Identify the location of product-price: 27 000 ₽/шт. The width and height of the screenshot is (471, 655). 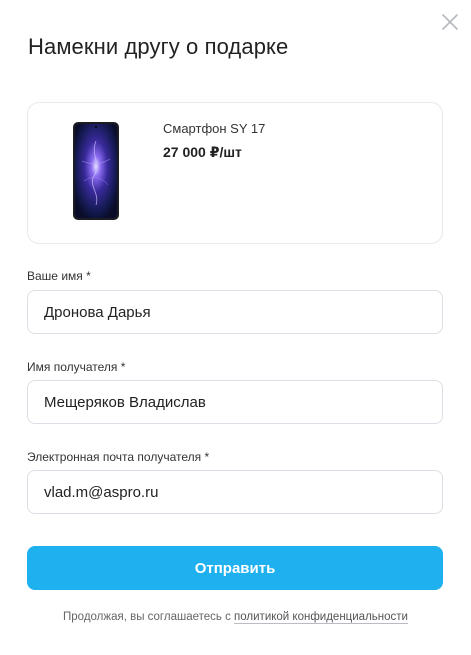
(202, 152).